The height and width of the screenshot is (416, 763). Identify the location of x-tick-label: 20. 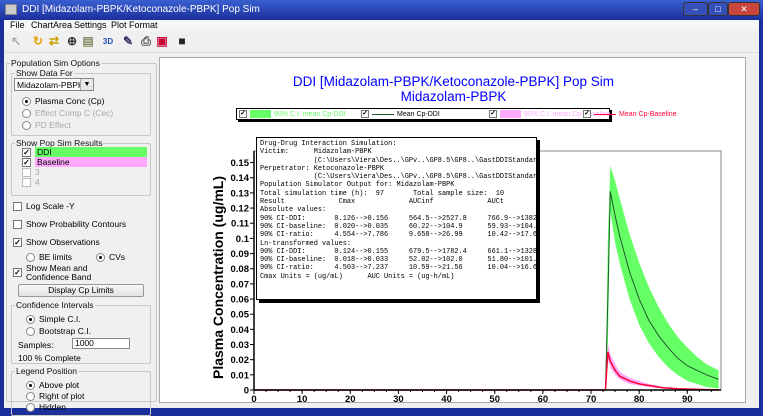
(350, 399).